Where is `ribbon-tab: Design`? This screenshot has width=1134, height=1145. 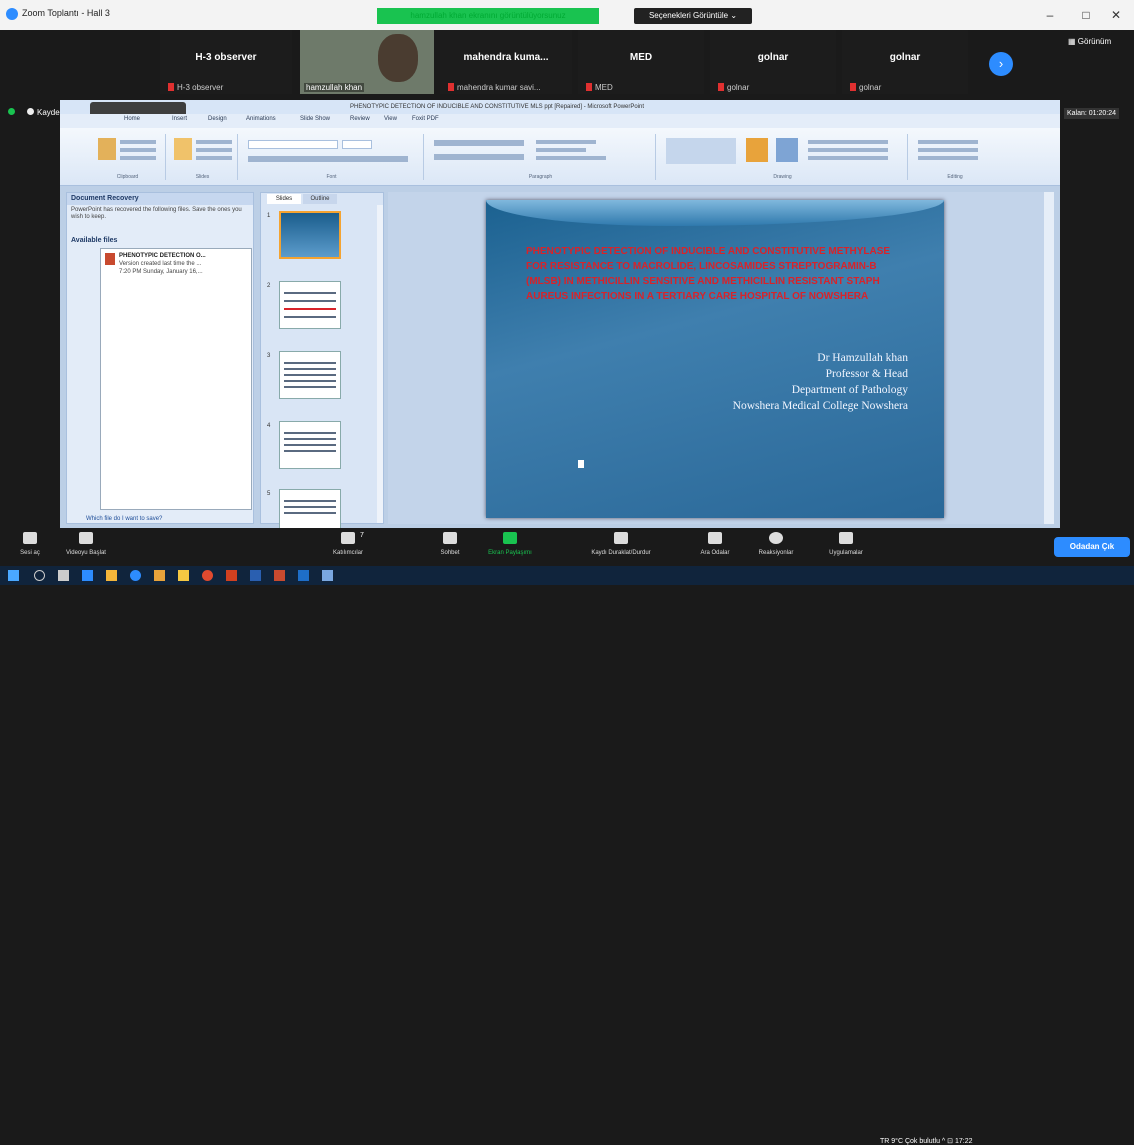
ribbon-tab: Design is located at coordinates (217, 119).